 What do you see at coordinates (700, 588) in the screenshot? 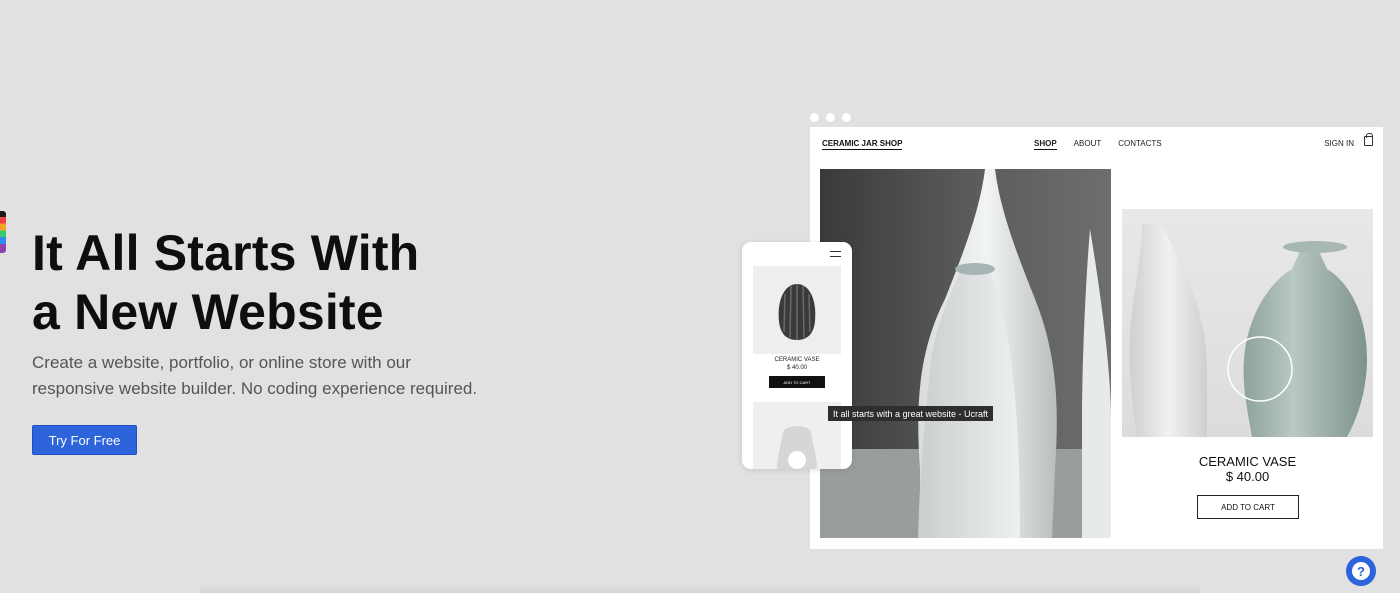
I see `bottom-divider` at bounding box center [700, 588].